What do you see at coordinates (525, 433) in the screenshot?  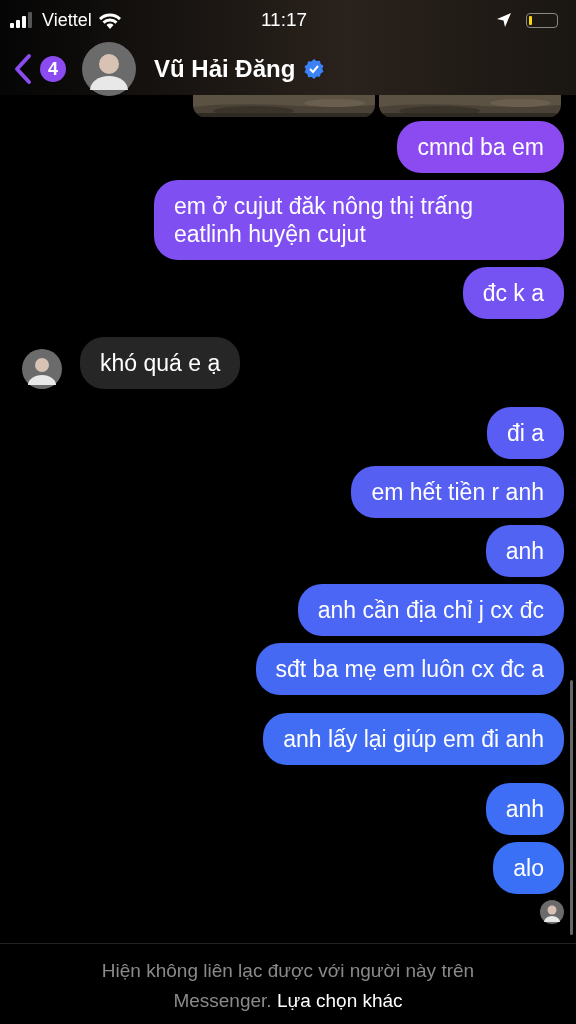 I see `message-bubble: đi a` at bounding box center [525, 433].